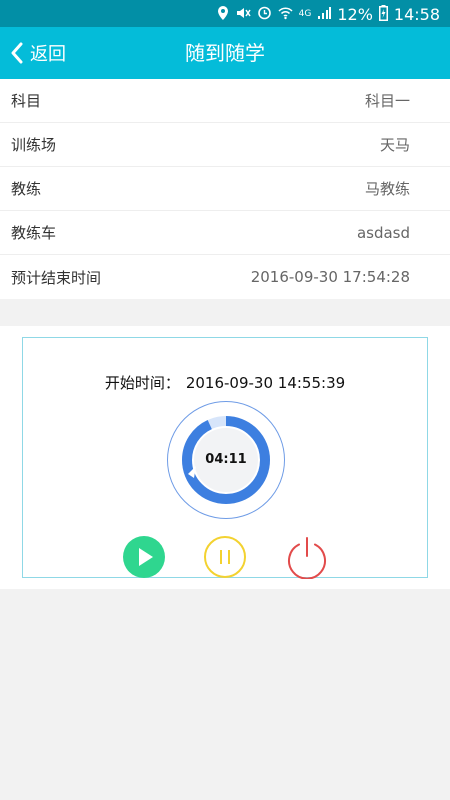 The width and height of the screenshot is (450, 800). What do you see at coordinates (305, 13) in the screenshot?
I see `4g-icon: 4G` at bounding box center [305, 13].